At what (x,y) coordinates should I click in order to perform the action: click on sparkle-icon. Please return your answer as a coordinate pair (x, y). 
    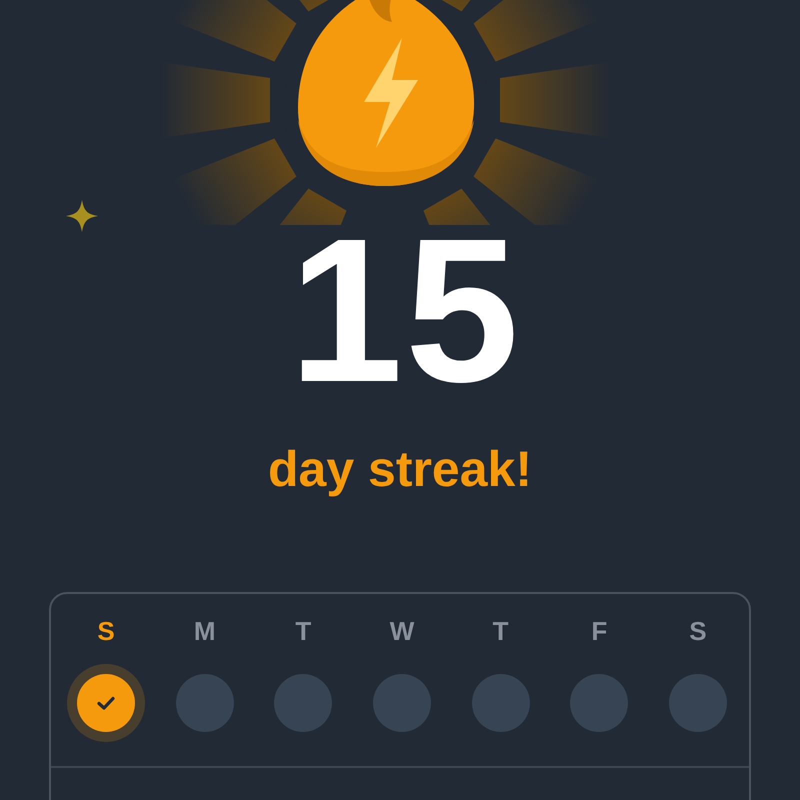
    Looking at the image, I should click on (82, 216).